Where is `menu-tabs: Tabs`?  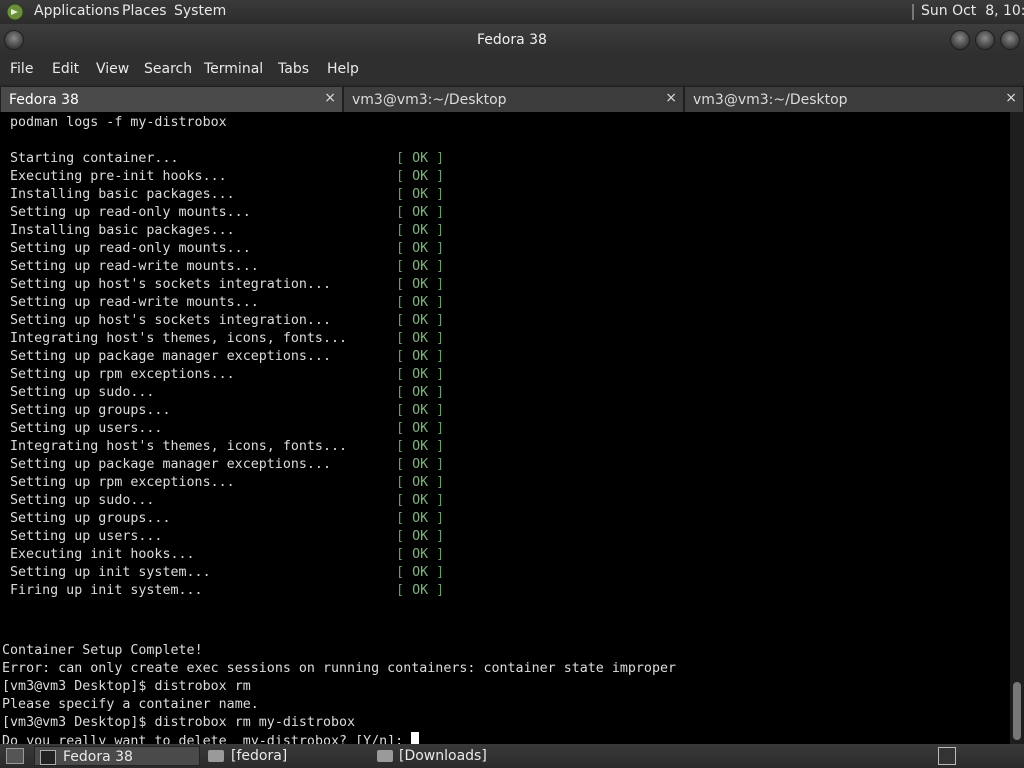
menu-tabs: Tabs is located at coordinates (293, 69).